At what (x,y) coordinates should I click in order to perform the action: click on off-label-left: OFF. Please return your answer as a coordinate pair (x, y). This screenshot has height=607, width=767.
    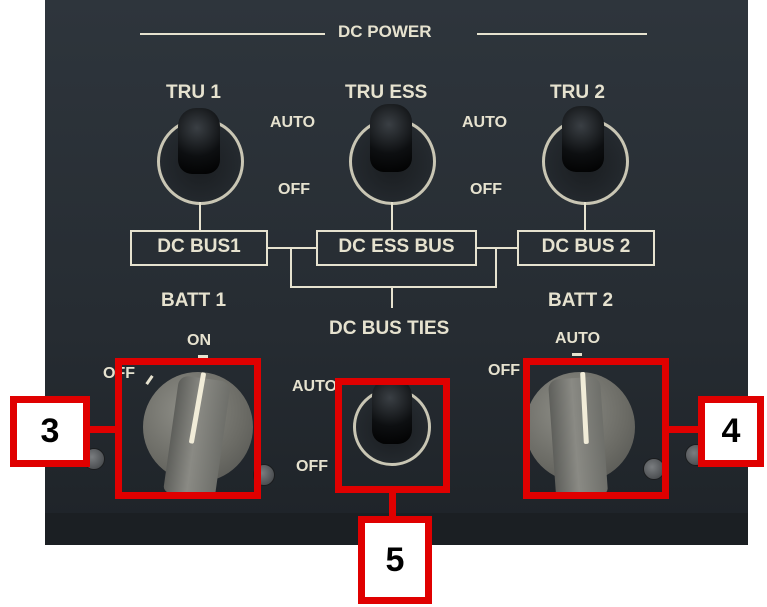
    Looking at the image, I should click on (294, 189).